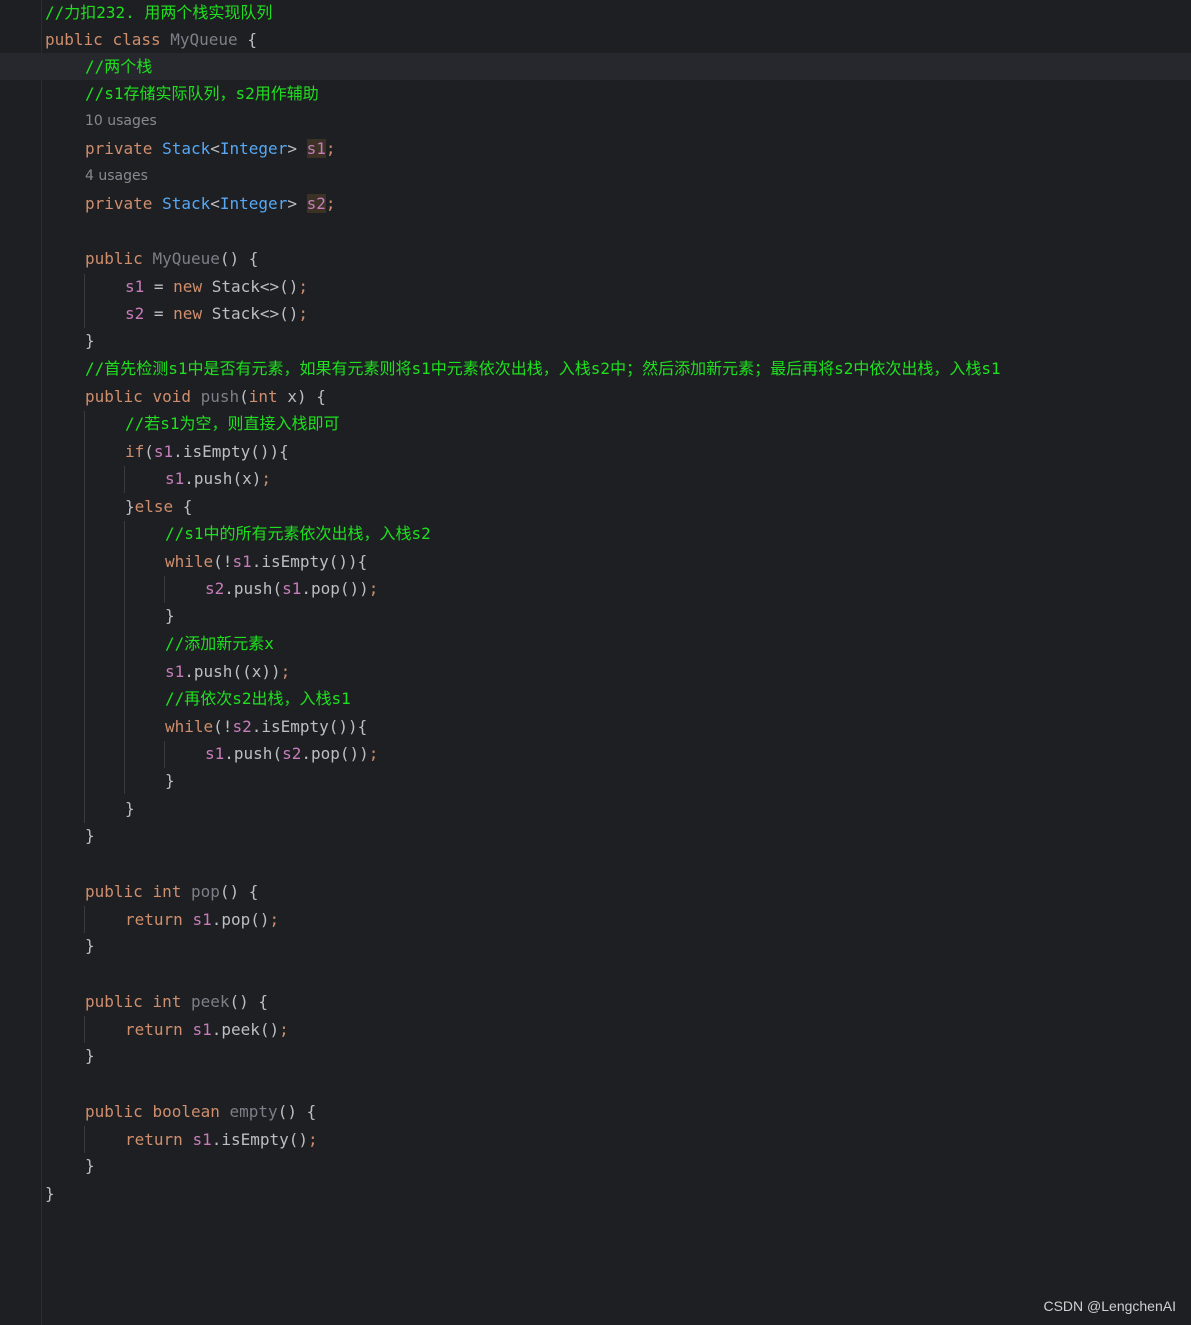  Describe the element at coordinates (232, 423) in the screenshot. I see `comment: //若s1为空，则直接入栈即可` at that location.